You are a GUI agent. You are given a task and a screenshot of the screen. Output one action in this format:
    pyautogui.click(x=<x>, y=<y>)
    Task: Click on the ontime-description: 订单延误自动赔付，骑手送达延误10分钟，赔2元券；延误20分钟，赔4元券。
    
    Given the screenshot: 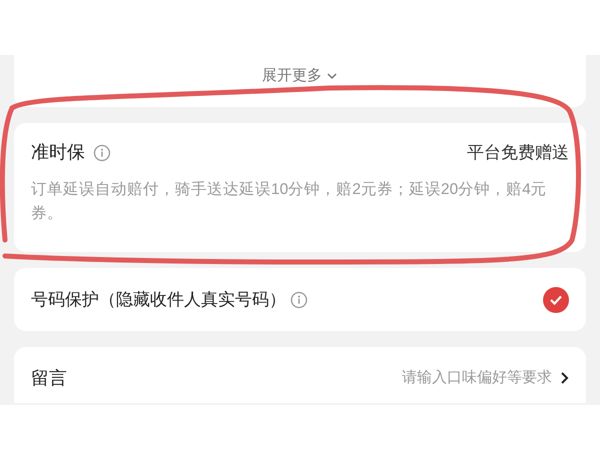 What is the action you would take?
    pyautogui.click(x=289, y=202)
    